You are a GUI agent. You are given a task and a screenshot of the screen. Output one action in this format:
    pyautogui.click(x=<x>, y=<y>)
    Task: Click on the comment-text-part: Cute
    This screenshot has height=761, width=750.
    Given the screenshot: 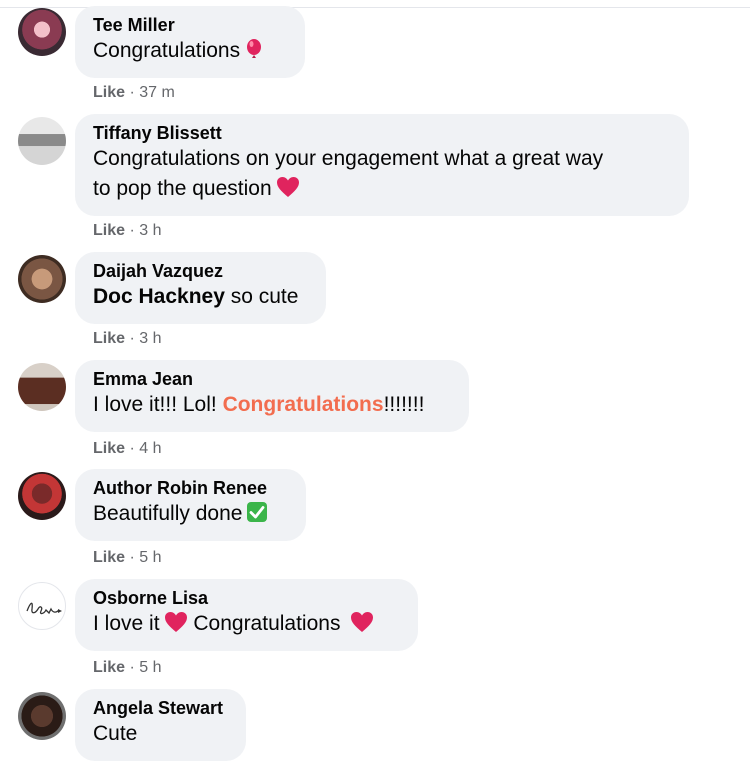 What is the action you would take?
    pyautogui.click(x=115, y=733)
    